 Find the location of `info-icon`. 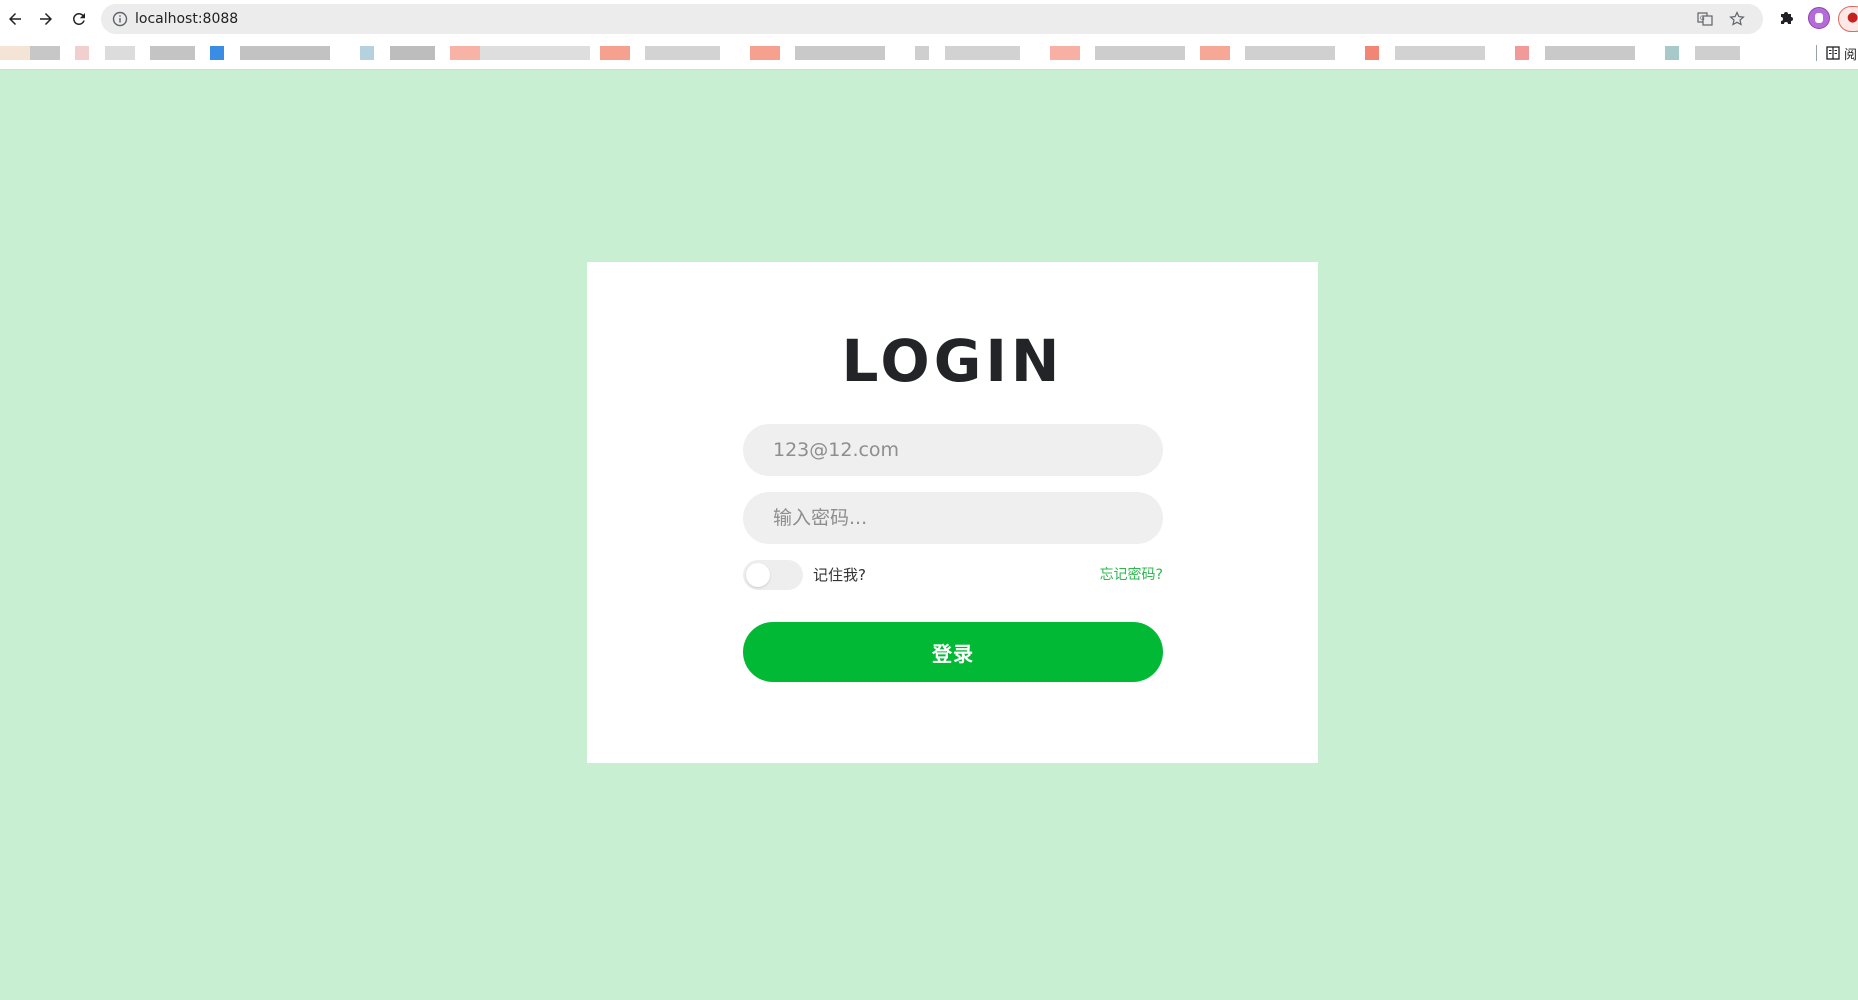

info-icon is located at coordinates (120, 19).